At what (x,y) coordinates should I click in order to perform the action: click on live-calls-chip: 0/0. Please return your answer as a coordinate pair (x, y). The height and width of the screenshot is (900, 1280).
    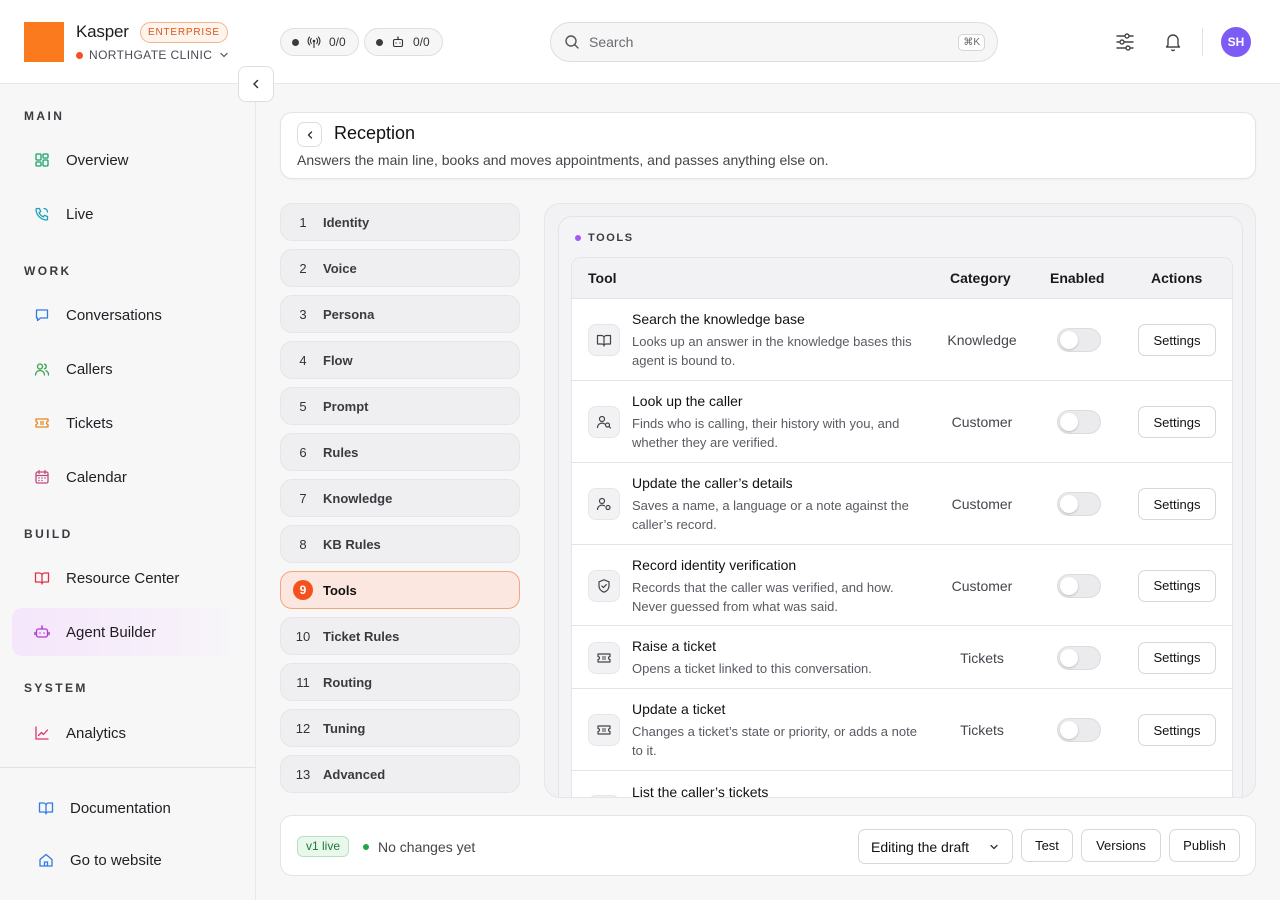
    Looking at the image, I should click on (319, 42).